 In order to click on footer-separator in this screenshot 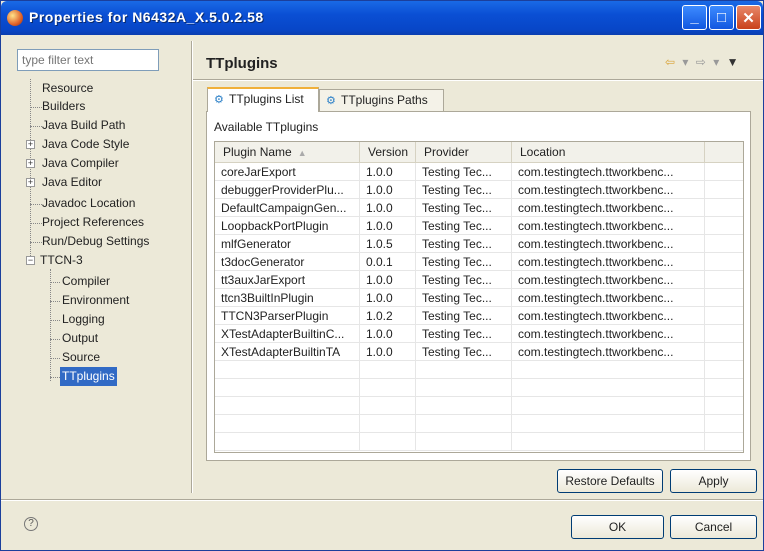, I will do `click(382, 500)`.